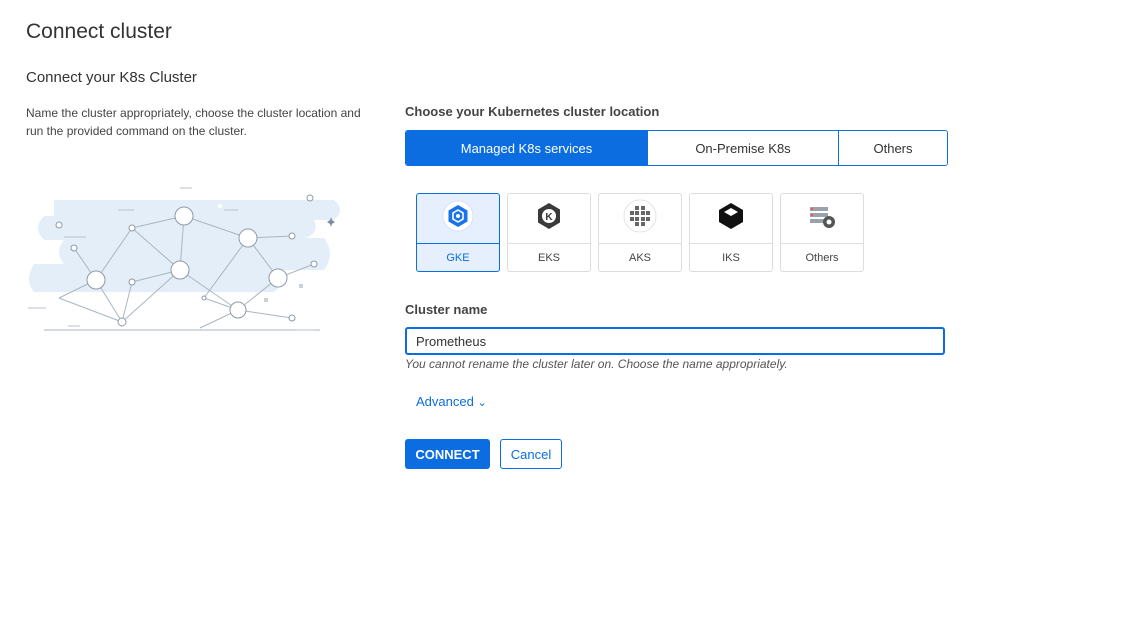 This screenshot has height=618, width=1140. What do you see at coordinates (458, 218) in the screenshot?
I see `gke-icon` at bounding box center [458, 218].